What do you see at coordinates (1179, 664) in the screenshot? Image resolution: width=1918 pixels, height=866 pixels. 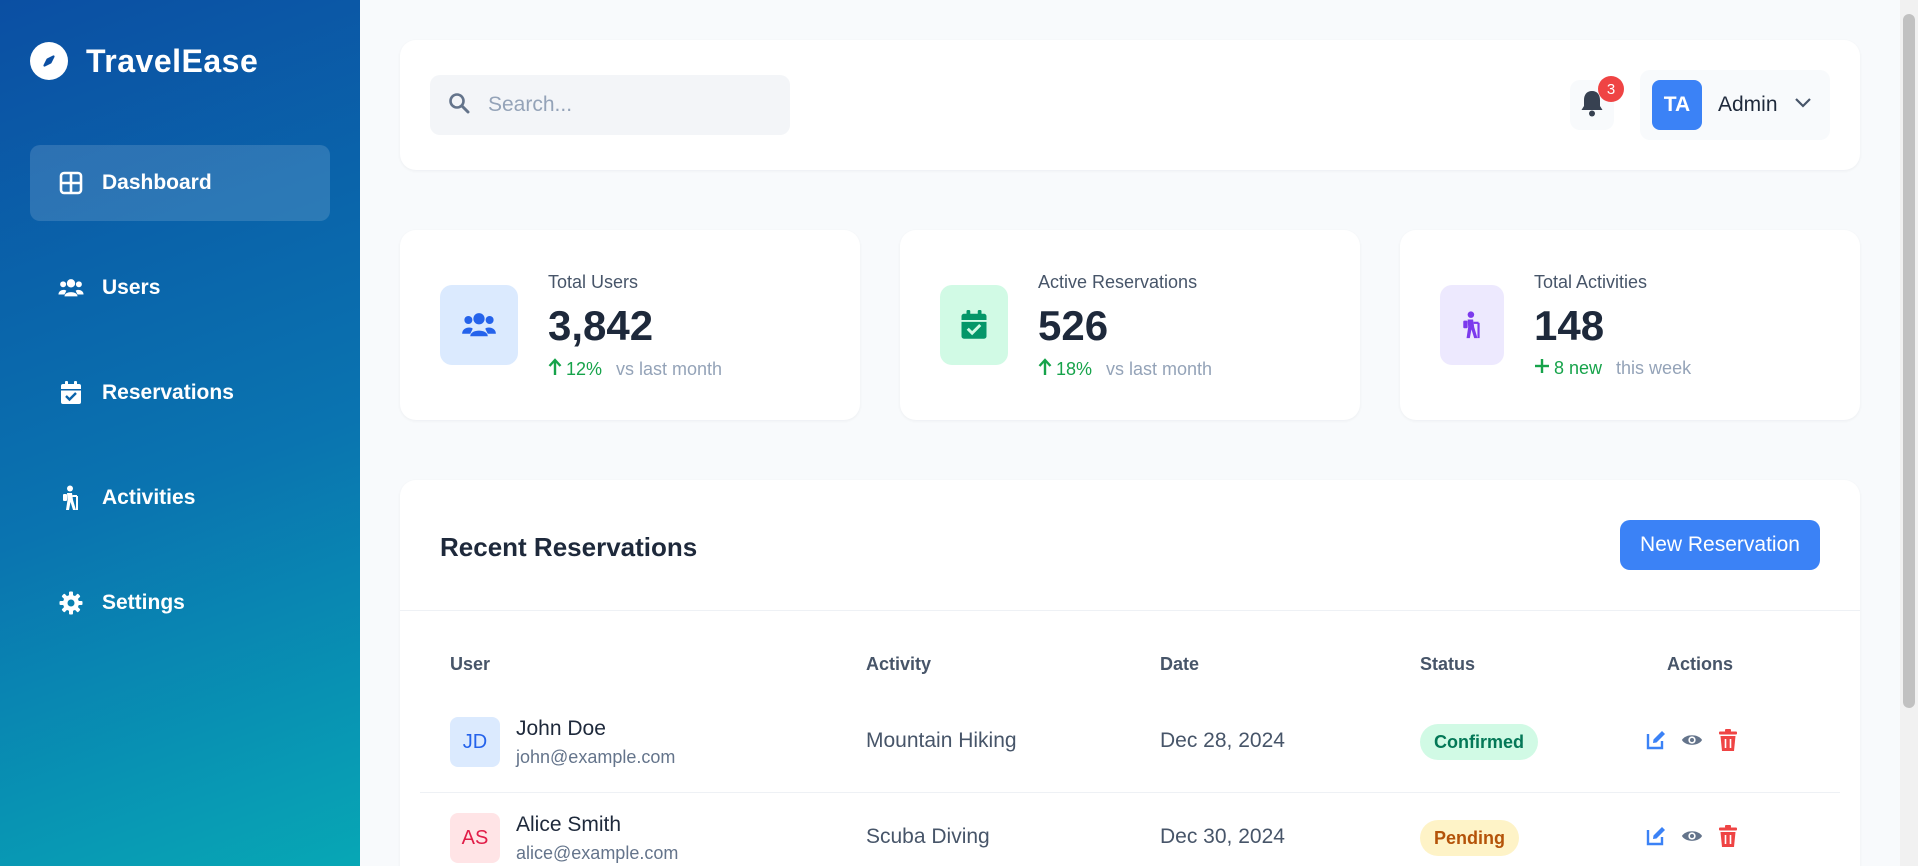 I see `column-header-date: Date` at bounding box center [1179, 664].